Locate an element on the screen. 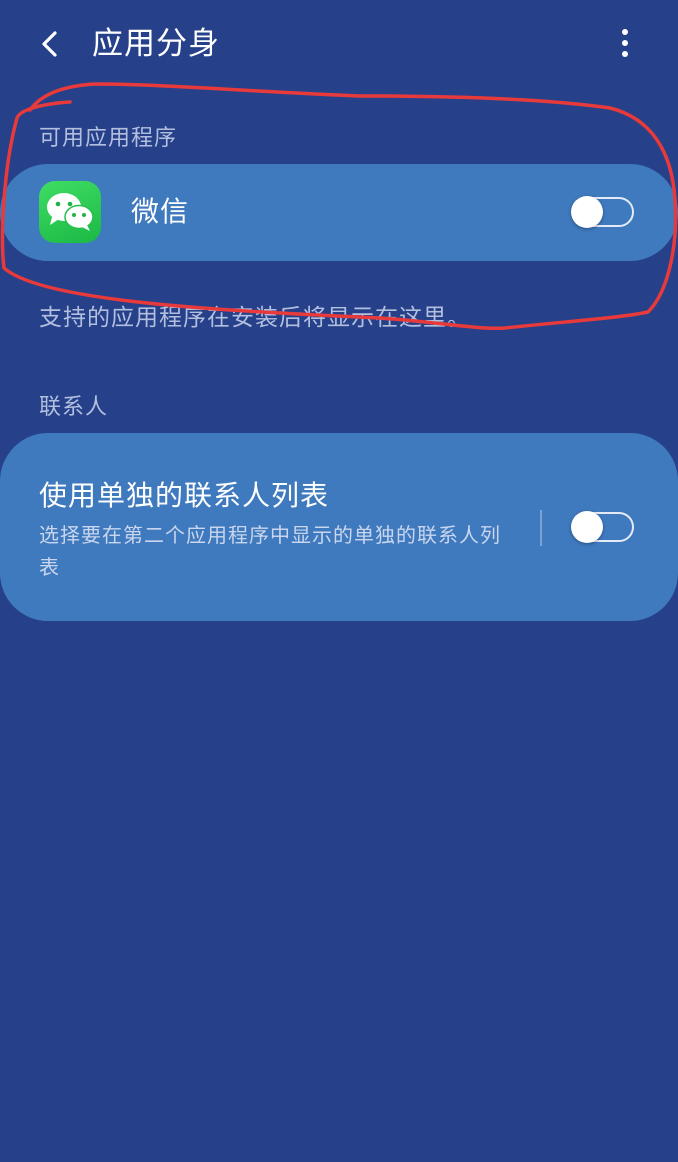  separate-contacts-toggle is located at coordinates (602, 527).